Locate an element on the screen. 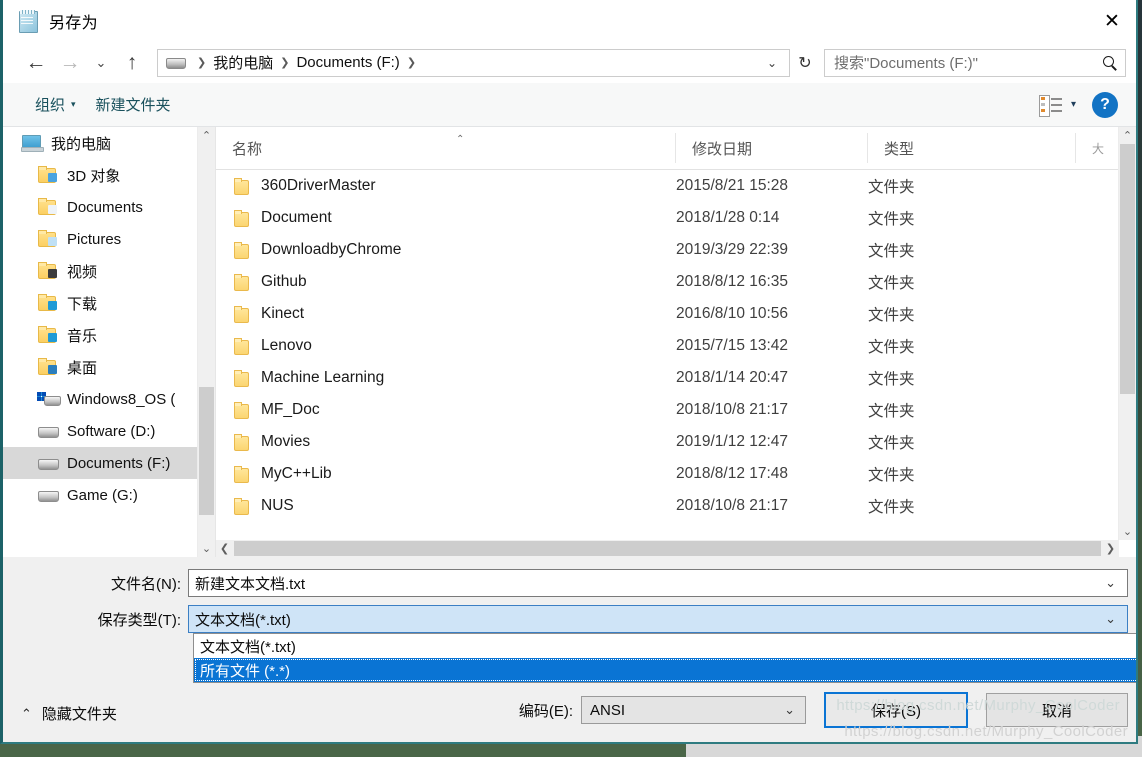 The height and width of the screenshot is (757, 1142). sidebar-scroll-down-icon: ⌄ is located at coordinates (206, 548).